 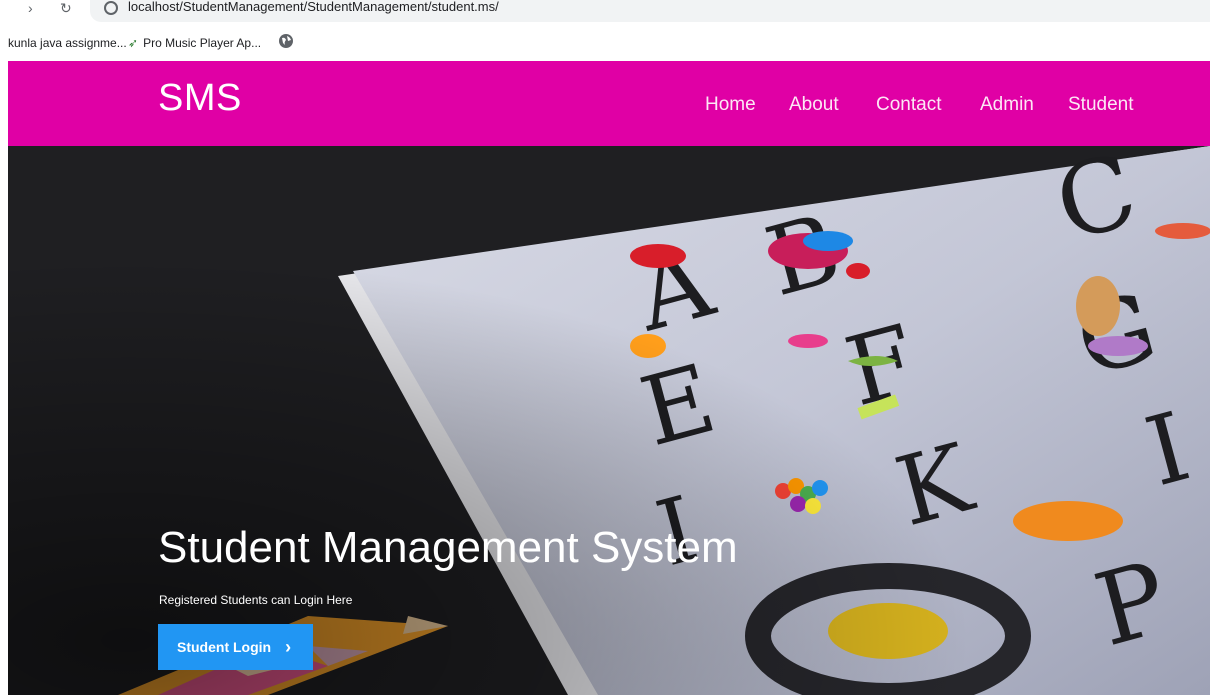 What do you see at coordinates (224, 647) in the screenshot?
I see `student-login-label: Student Login` at bounding box center [224, 647].